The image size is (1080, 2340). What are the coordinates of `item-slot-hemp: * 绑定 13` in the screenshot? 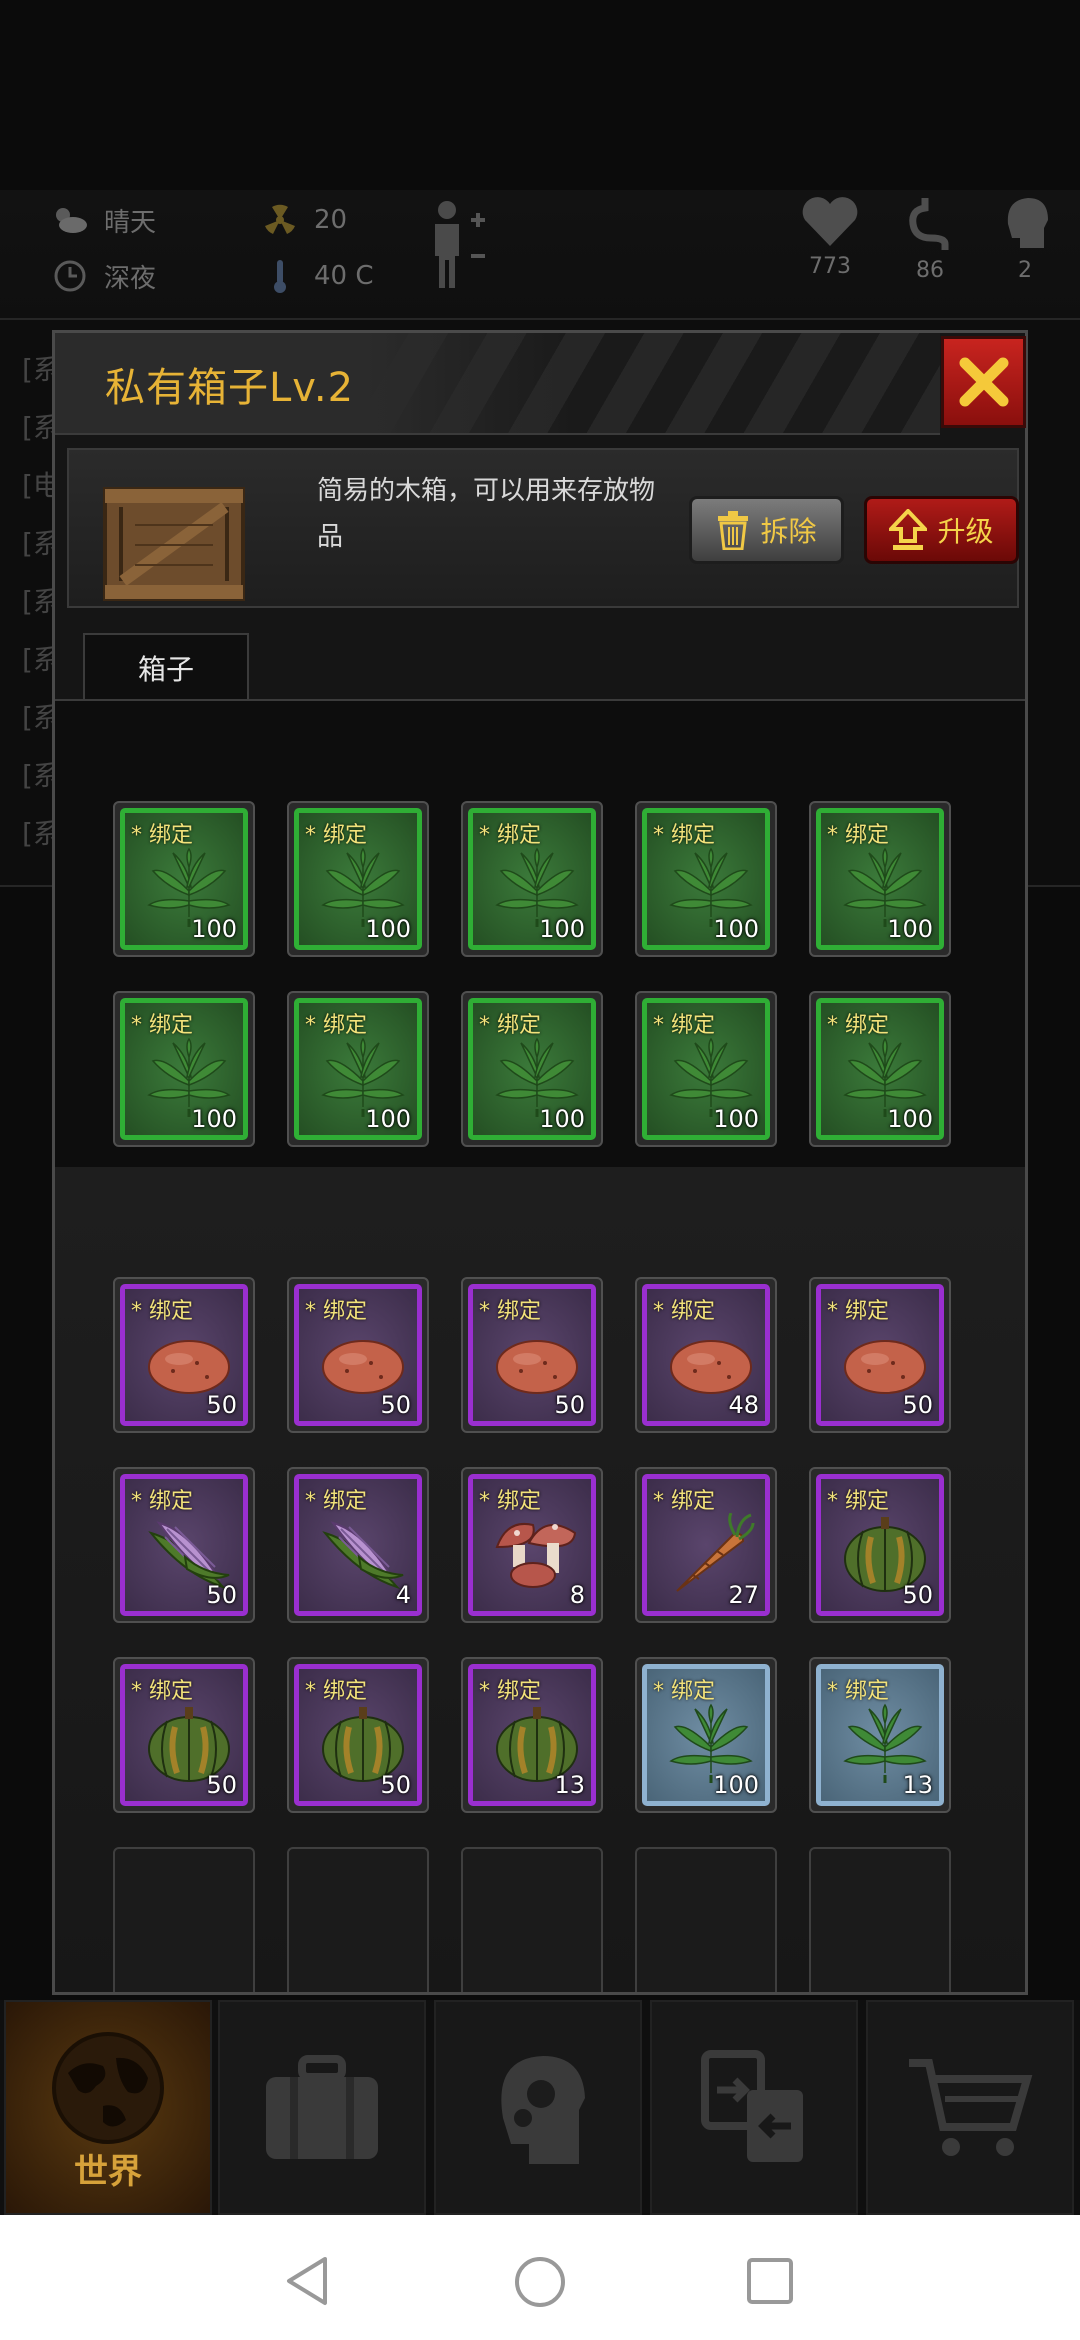 It's located at (880, 1735).